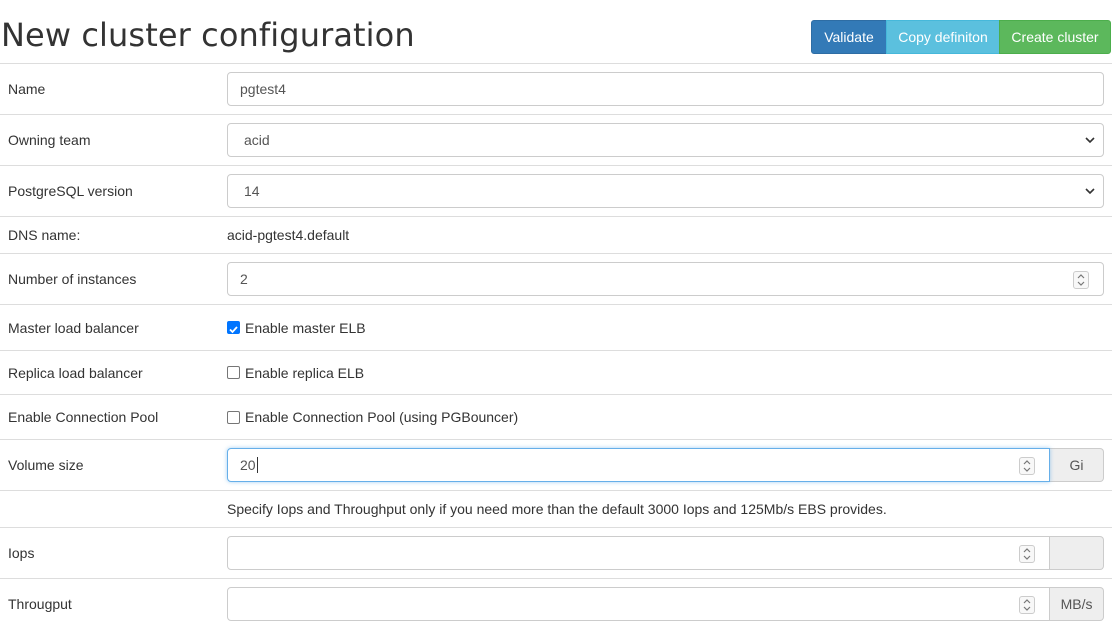 The image size is (1117, 629). What do you see at coordinates (113, 465) in the screenshot?
I see `volume-label: Volume size` at bounding box center [113, 465].